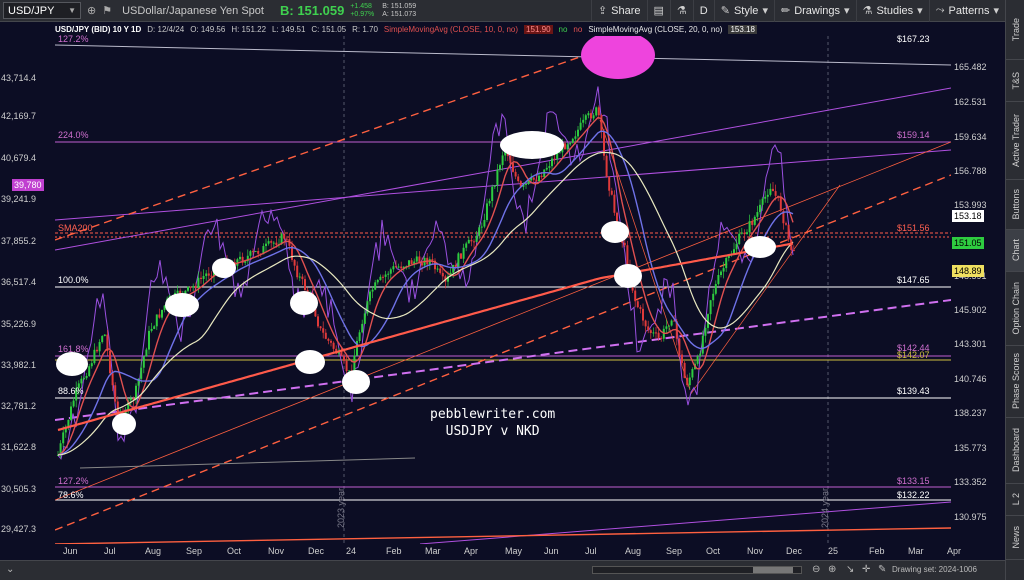 This screenshot has height=580, width=1024. I want to click on tab-chart: Chart, so click(1015, 251).